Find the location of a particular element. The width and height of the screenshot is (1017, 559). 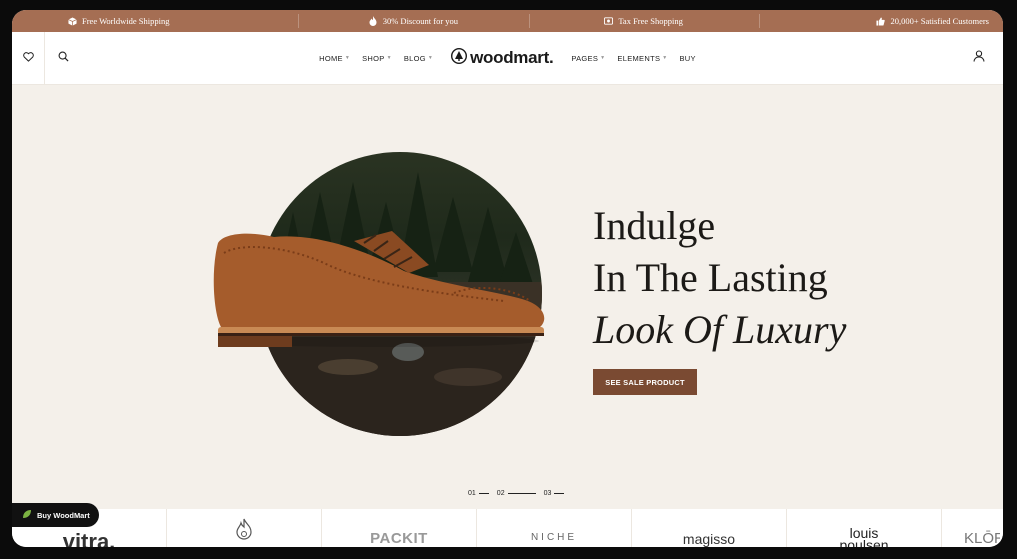

nav-label: HOME is located at coordinates (331, 58).